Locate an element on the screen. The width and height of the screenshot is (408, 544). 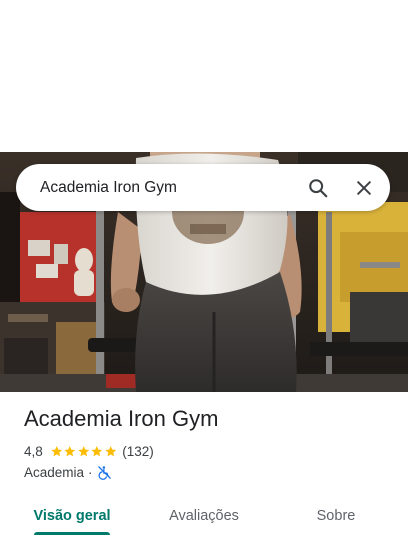
search-bar: Academia Iron Gym is located at coordinates (203, 187).